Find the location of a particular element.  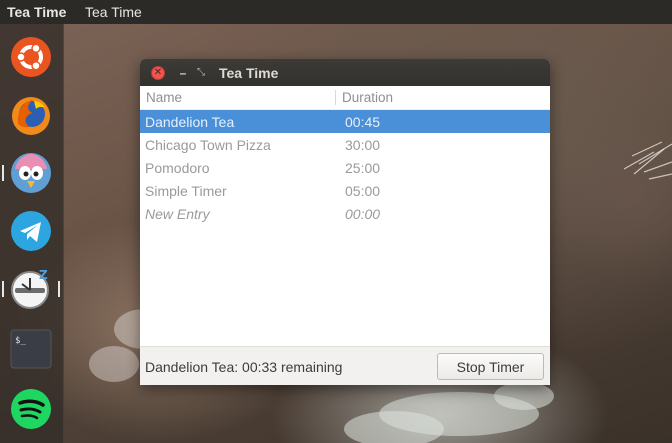

window-title: Tea Time is located at coordinates (249, 72).